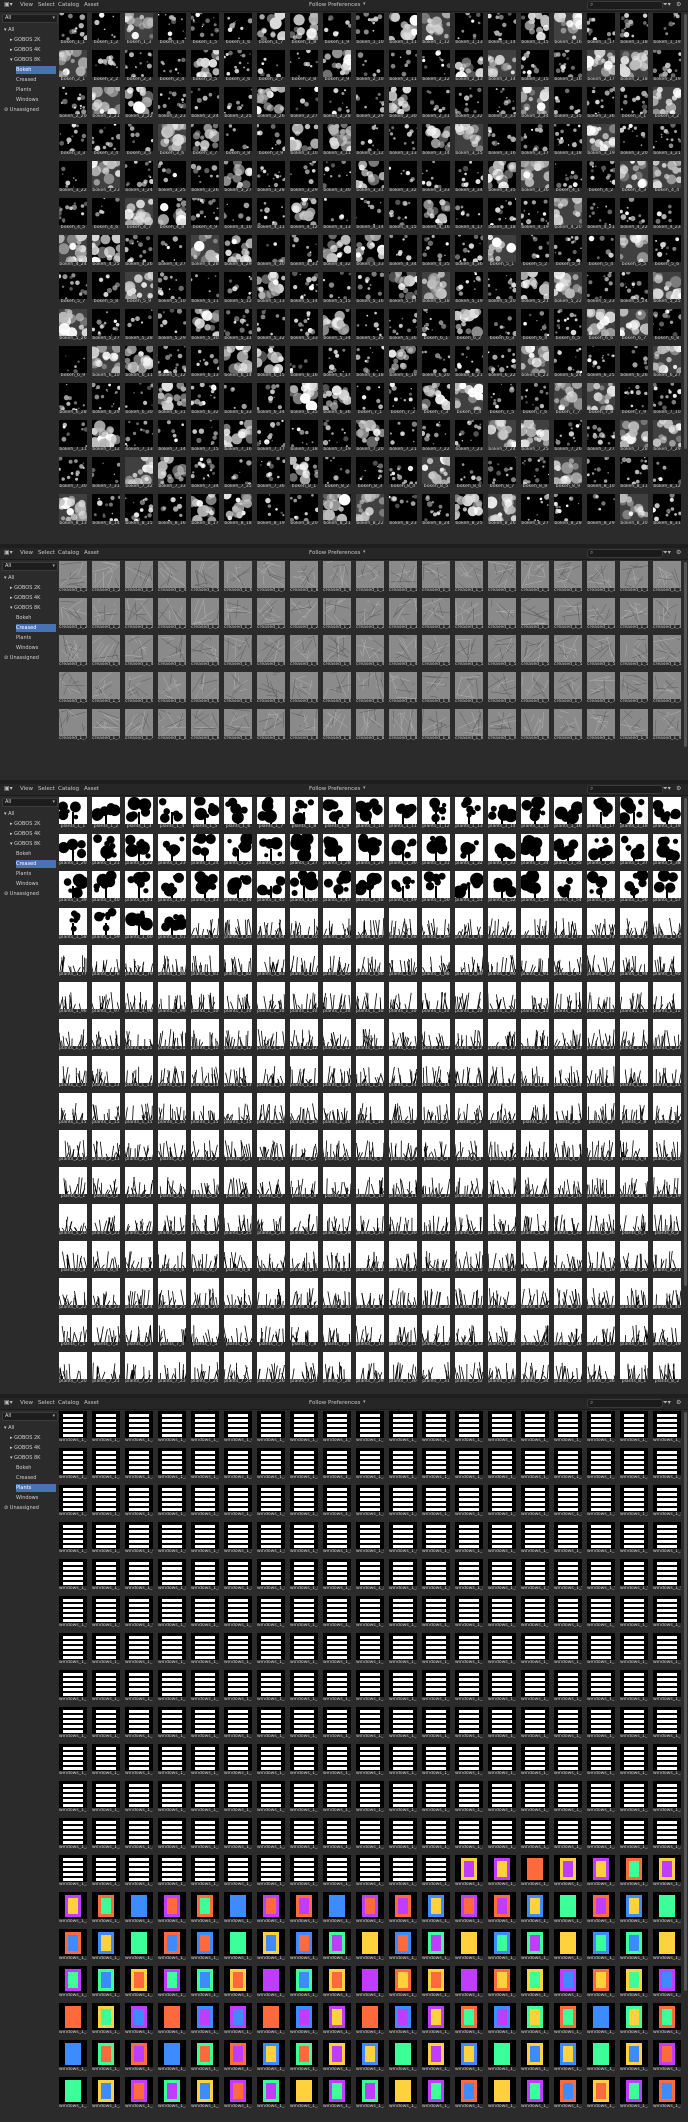 This screenshot has width=688, height=2122. Describe the element at coordinates (106, 301) in the screenshot. I see `asset-label: bokeh_5_8` at that location.